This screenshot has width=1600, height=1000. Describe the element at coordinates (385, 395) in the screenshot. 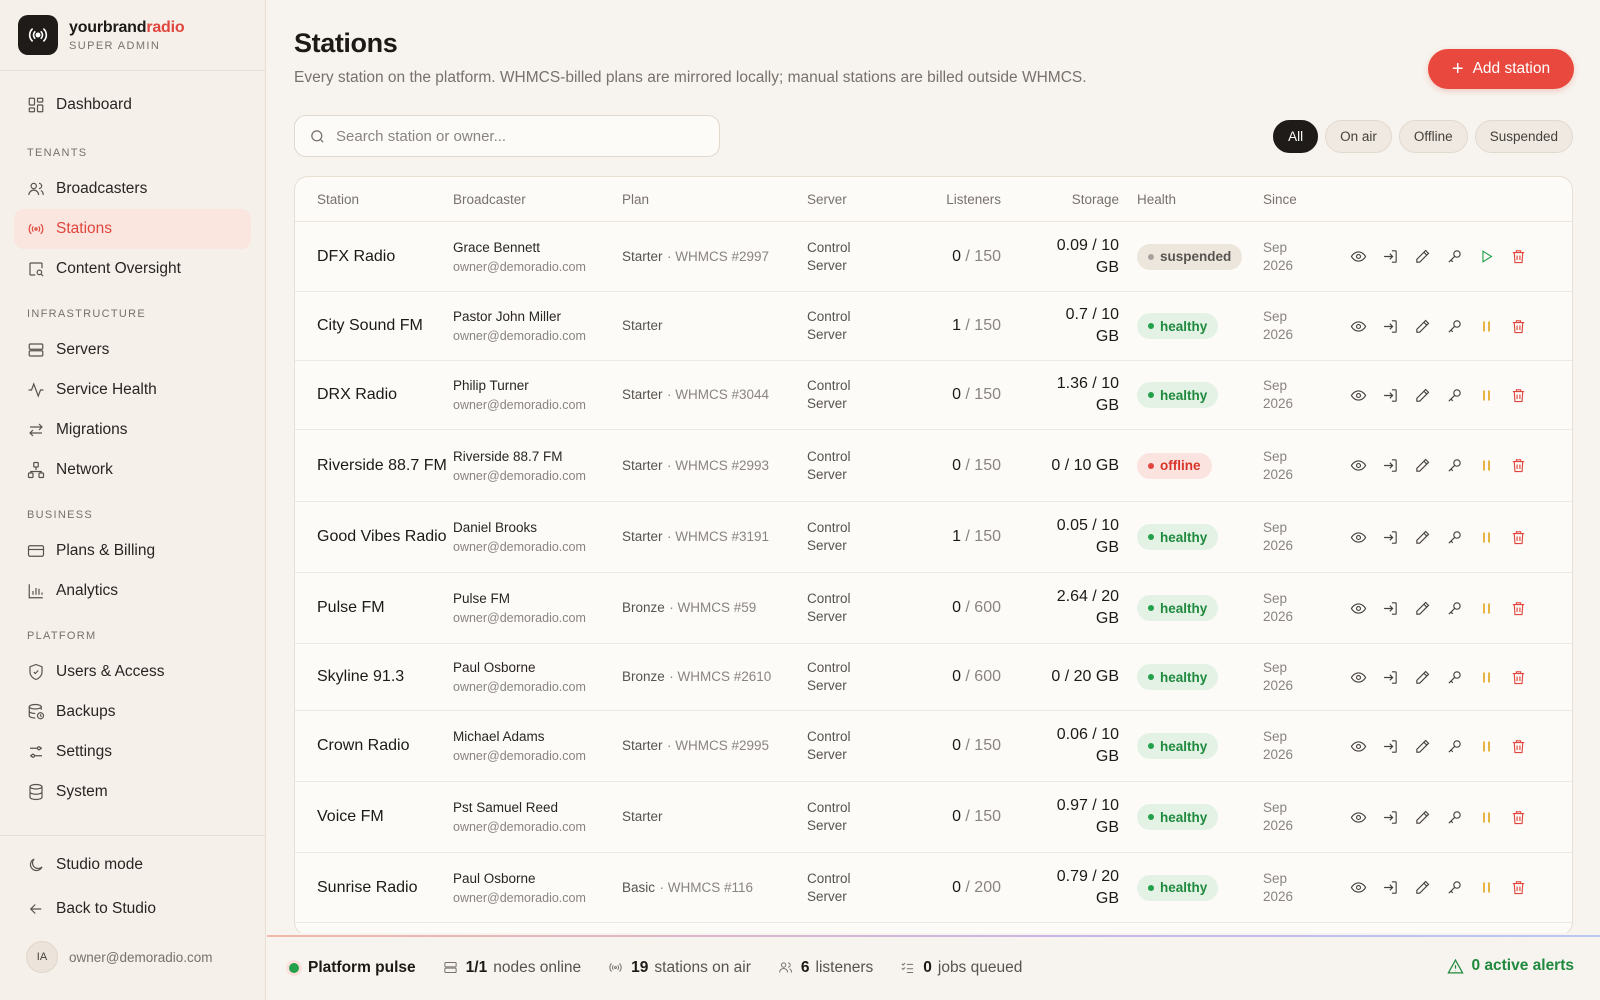

I see `station-name: DRX Radio` at that location.